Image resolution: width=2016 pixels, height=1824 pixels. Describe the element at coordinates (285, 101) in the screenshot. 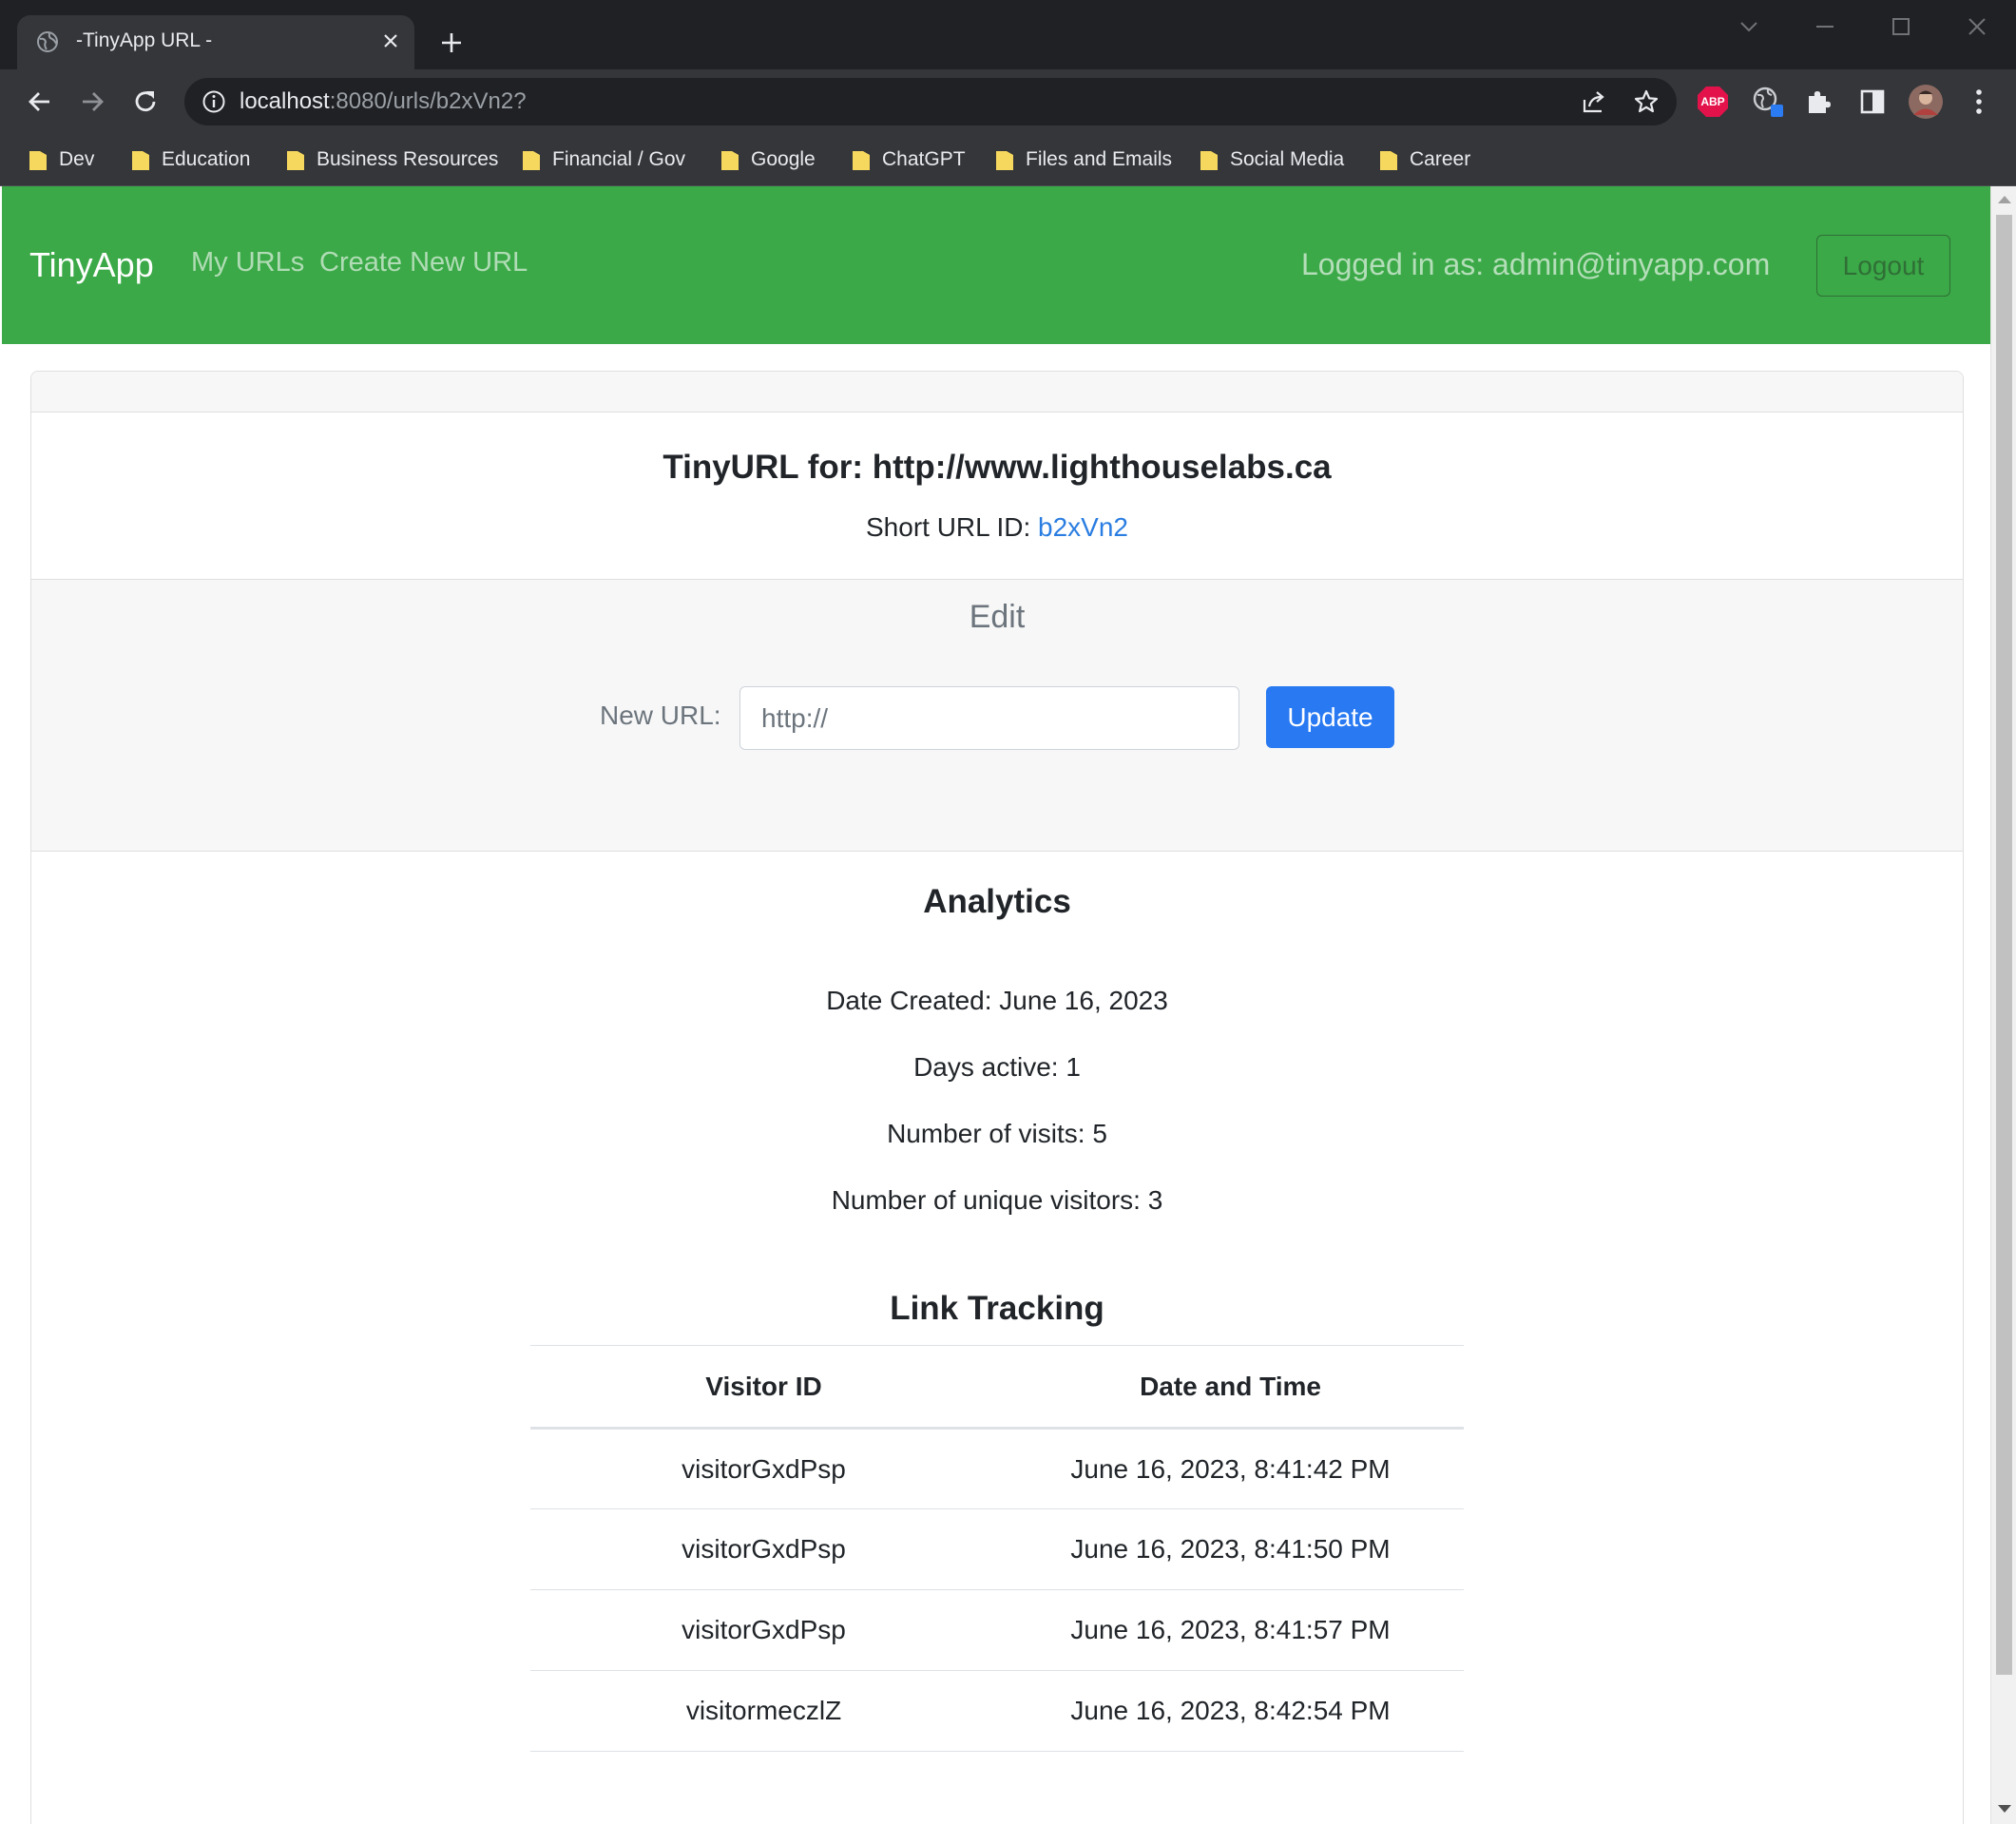

I see `url-host: localhost` at that location.